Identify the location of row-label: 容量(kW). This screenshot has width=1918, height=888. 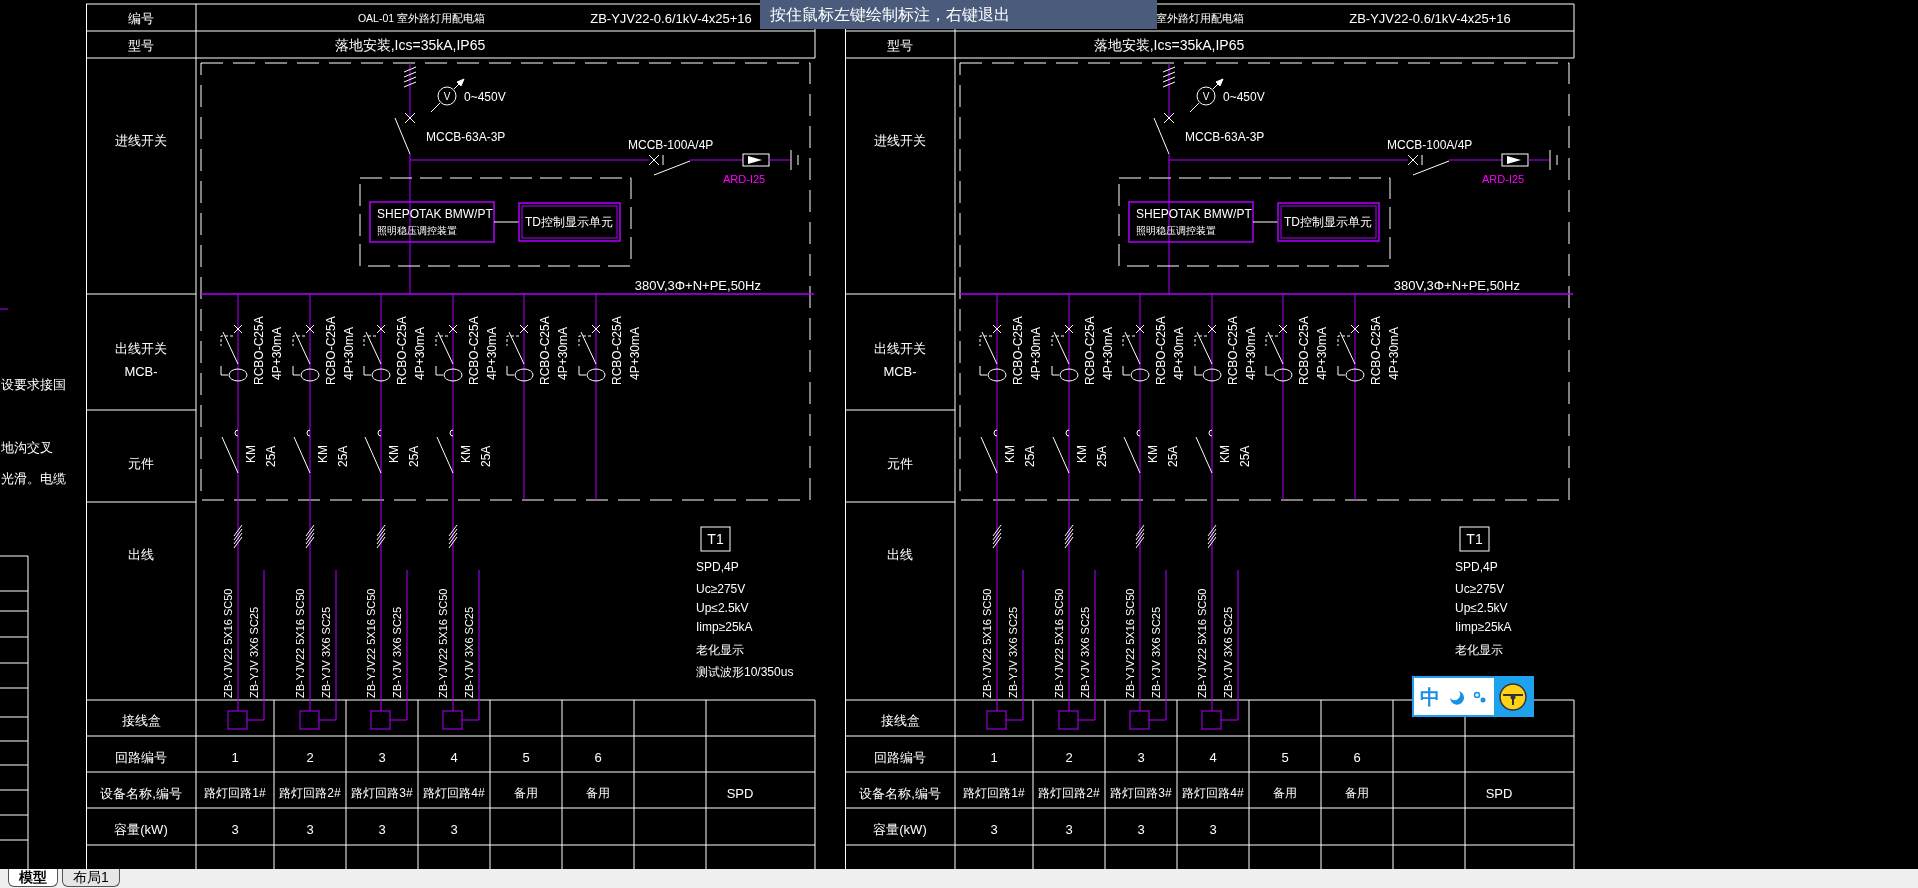
(141, 829).